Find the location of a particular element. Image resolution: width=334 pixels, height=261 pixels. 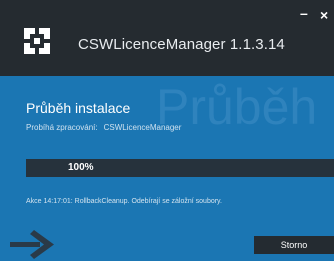

page-heading: Průběh instalace is located at coordinates (78, 108).